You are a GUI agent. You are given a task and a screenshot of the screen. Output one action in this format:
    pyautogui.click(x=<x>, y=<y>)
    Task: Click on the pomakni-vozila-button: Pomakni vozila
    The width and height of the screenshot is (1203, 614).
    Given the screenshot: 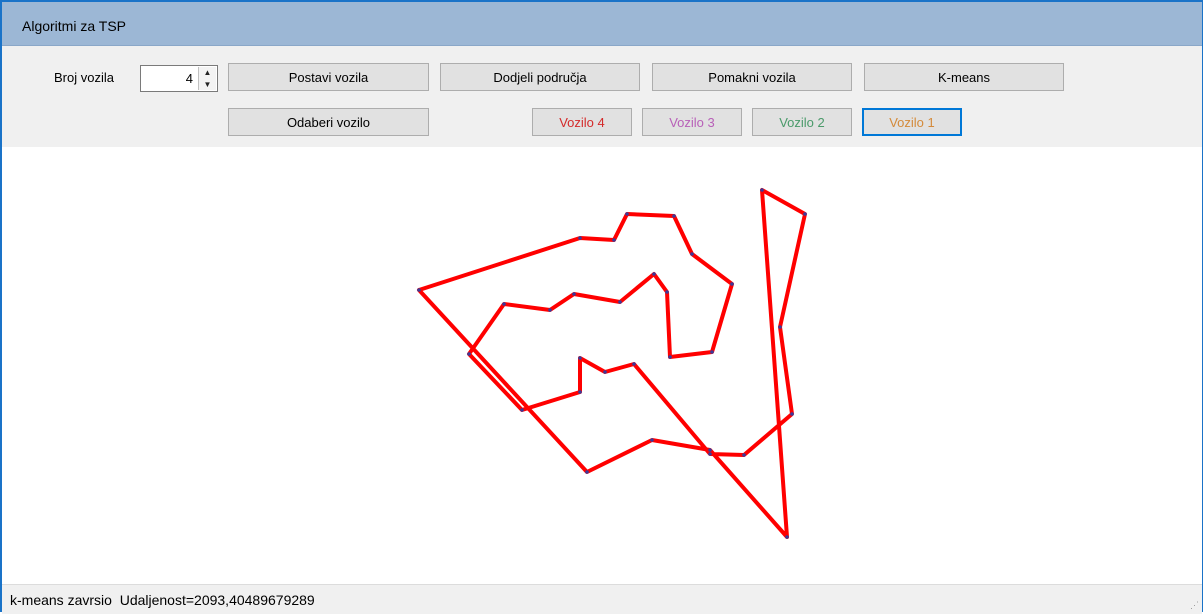 What is the action you would take?
    pyautogui.click(x=752, y=77)
    